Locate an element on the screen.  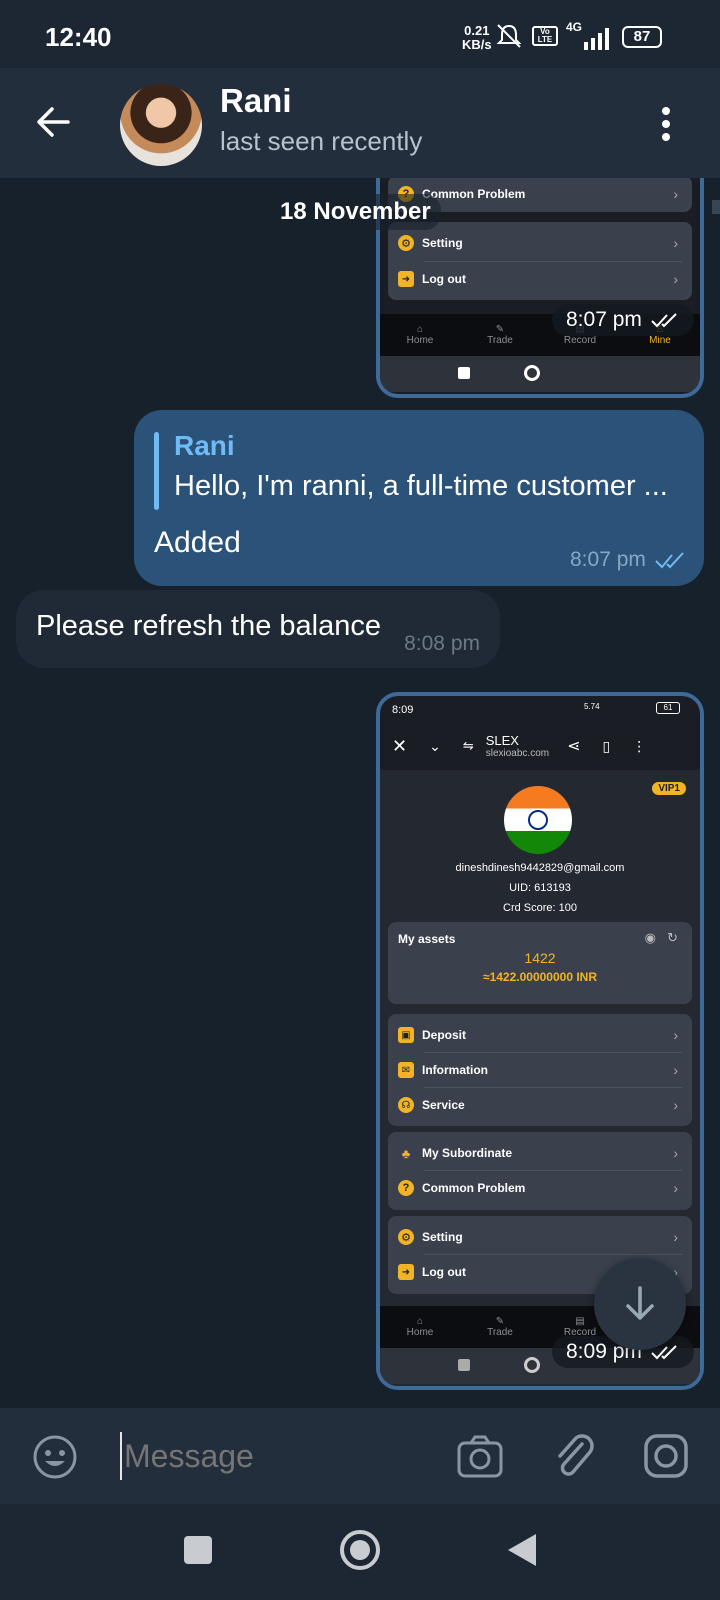
mini-status-rate: 5.74 is located at coordinates (592, 706).